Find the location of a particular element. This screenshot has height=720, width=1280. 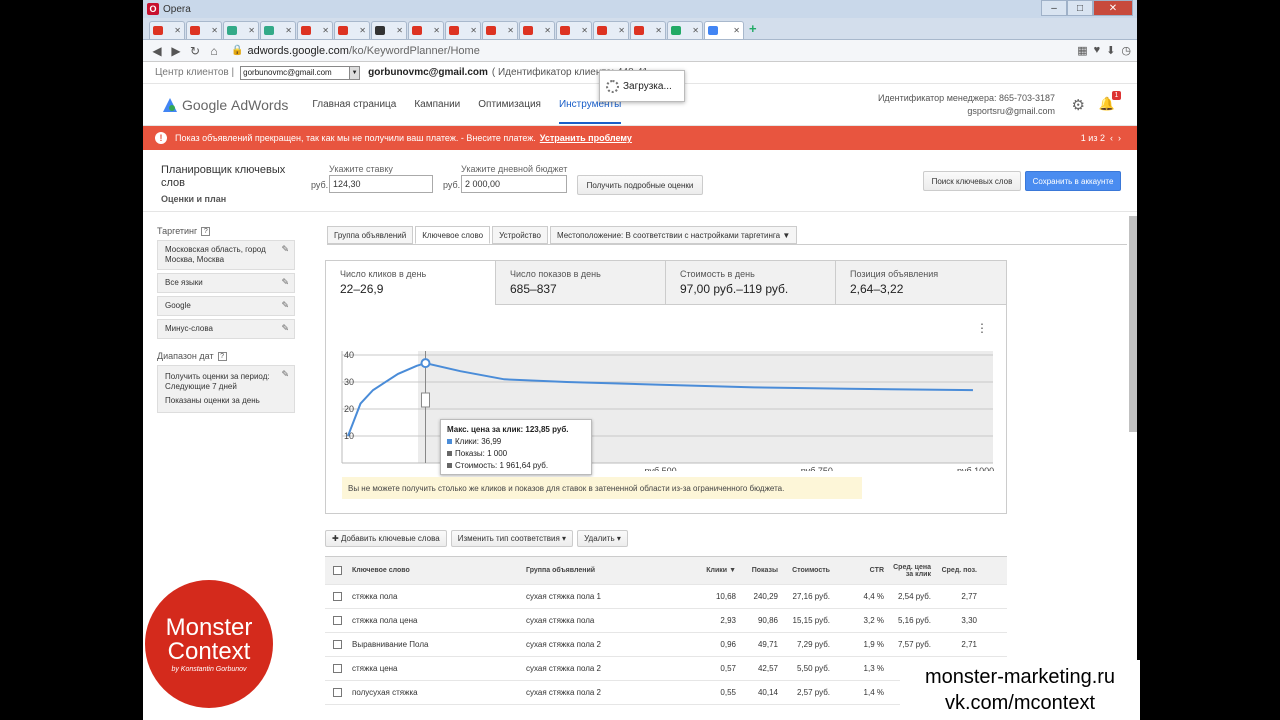

reload-icon: ↻ is located at coordinates (195, 51).